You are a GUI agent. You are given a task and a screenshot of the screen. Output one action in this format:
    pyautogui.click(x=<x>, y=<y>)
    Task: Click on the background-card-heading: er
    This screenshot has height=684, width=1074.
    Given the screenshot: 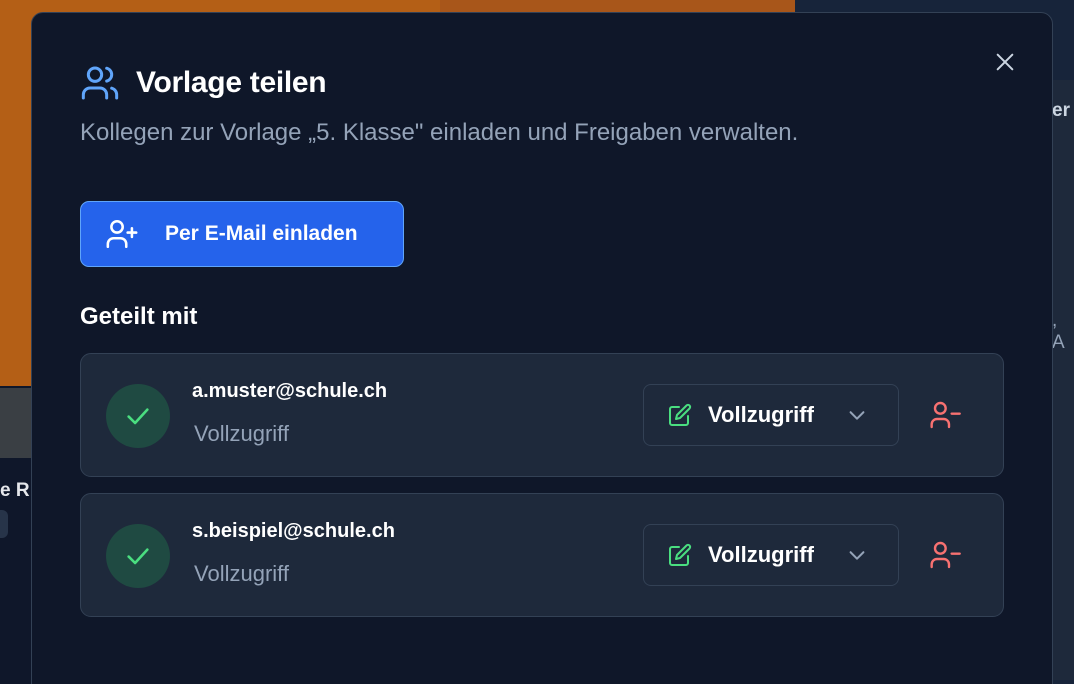 What is the action you would take?
    pyautogui.click(x=1061, y=110)
    